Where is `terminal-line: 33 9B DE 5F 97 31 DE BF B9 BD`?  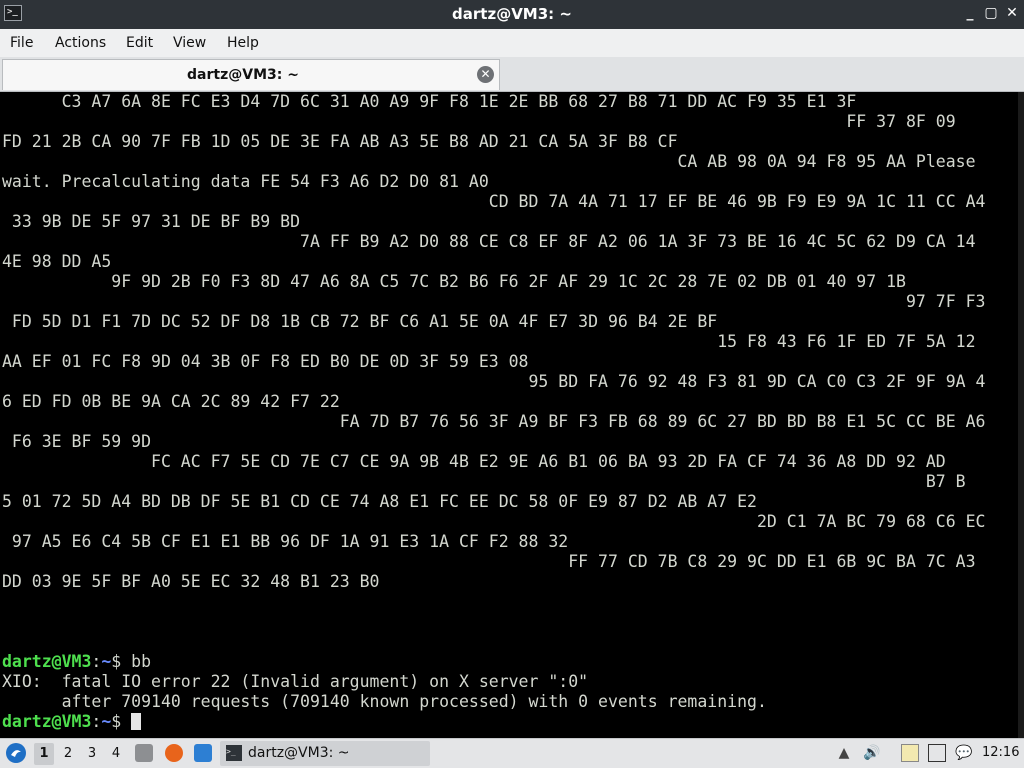 terminal-line: 33 9B DE 5F 97 31 DE BF B9 BD is located at coordinates (151, 221).